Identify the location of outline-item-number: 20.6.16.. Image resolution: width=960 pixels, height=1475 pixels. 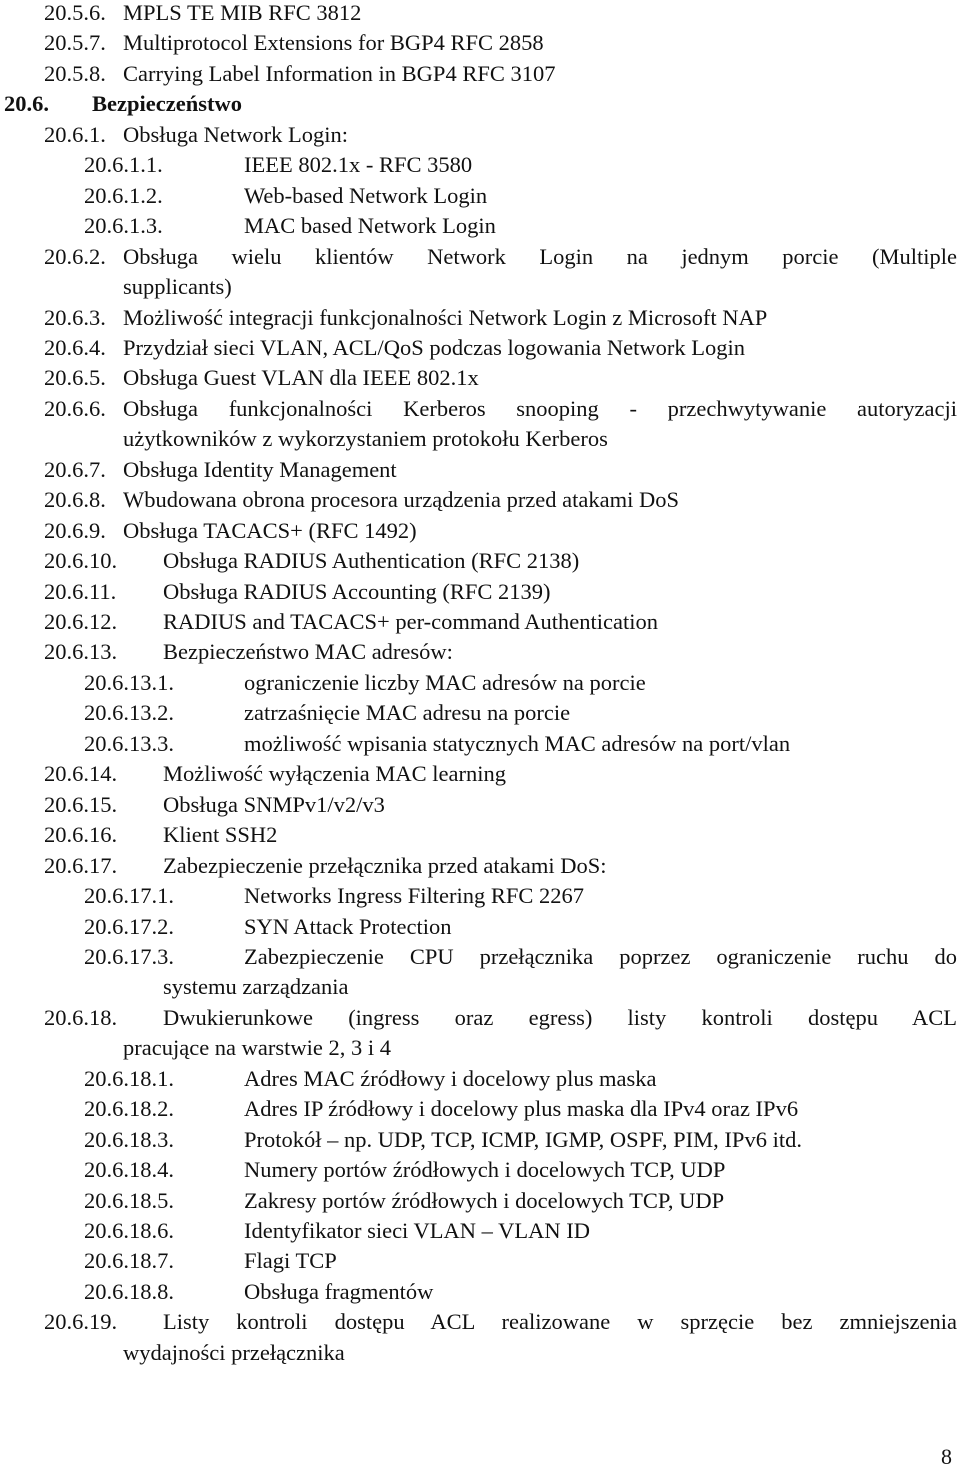
(81, 835).